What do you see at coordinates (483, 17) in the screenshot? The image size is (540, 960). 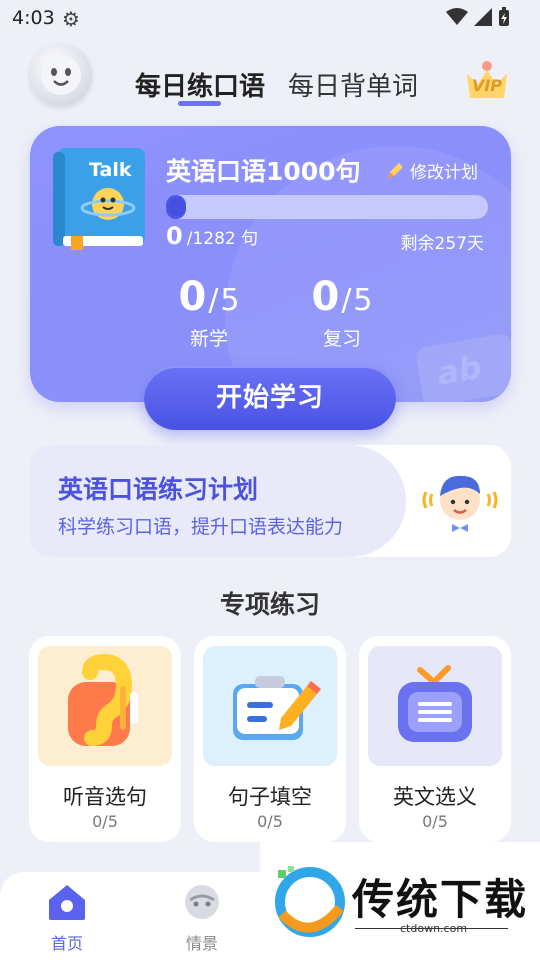 I see `cellular-icon` at bounding box center [483, 17].